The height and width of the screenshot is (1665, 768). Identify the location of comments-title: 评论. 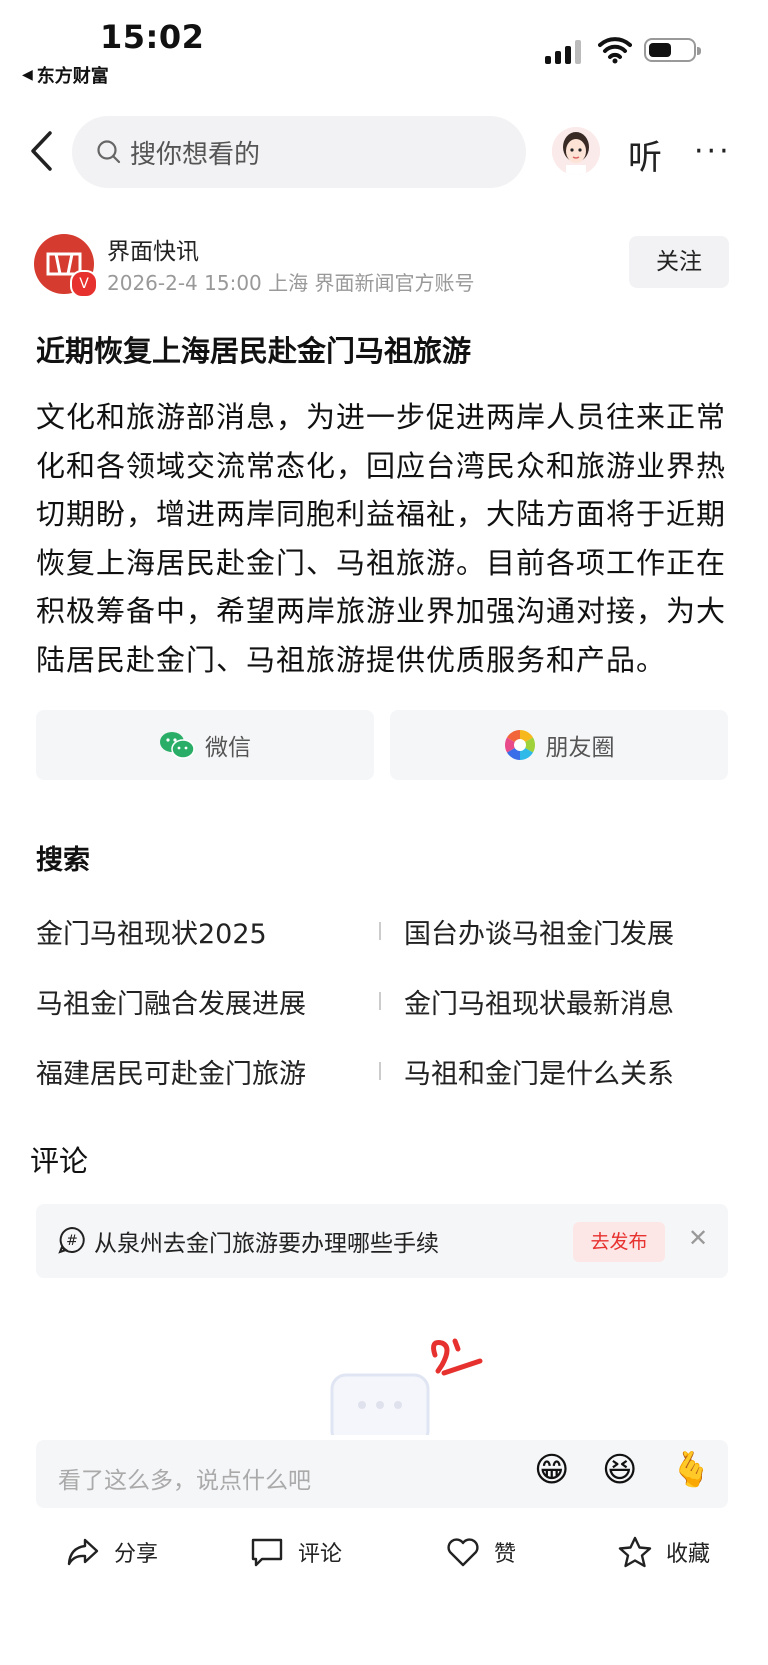
(59, 1161).